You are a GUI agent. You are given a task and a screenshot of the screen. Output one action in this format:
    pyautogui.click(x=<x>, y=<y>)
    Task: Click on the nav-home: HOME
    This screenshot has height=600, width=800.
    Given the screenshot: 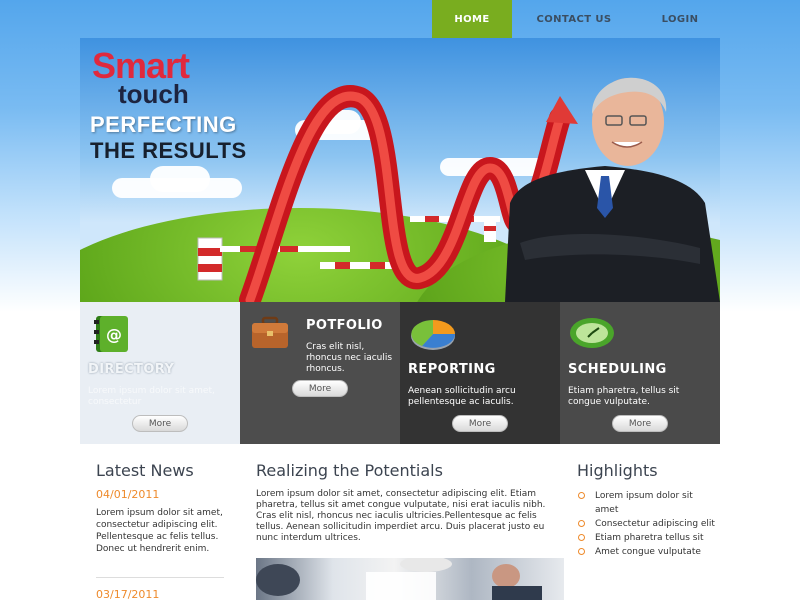 What is the action you would take?
    pyautogui.click(x=472, y=19)
    